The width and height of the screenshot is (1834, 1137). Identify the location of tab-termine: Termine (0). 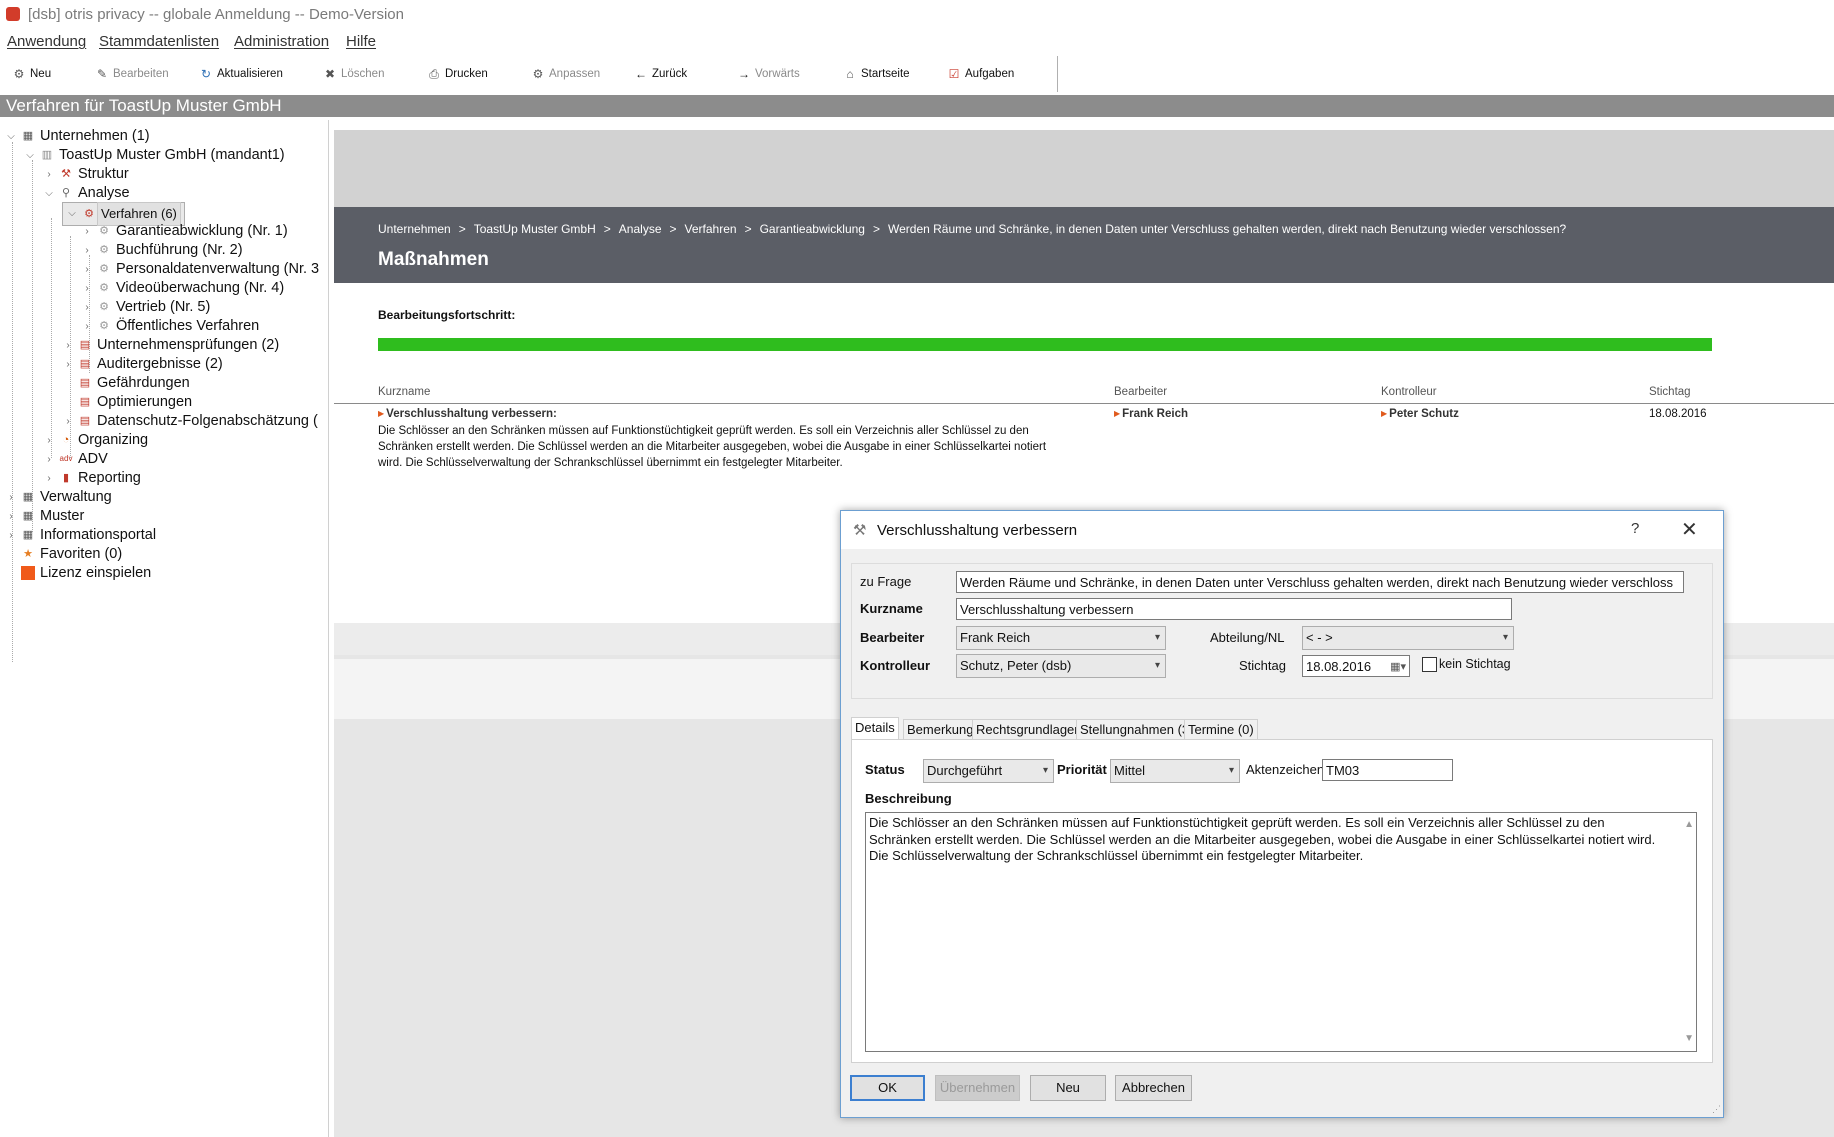
(1221, 729).